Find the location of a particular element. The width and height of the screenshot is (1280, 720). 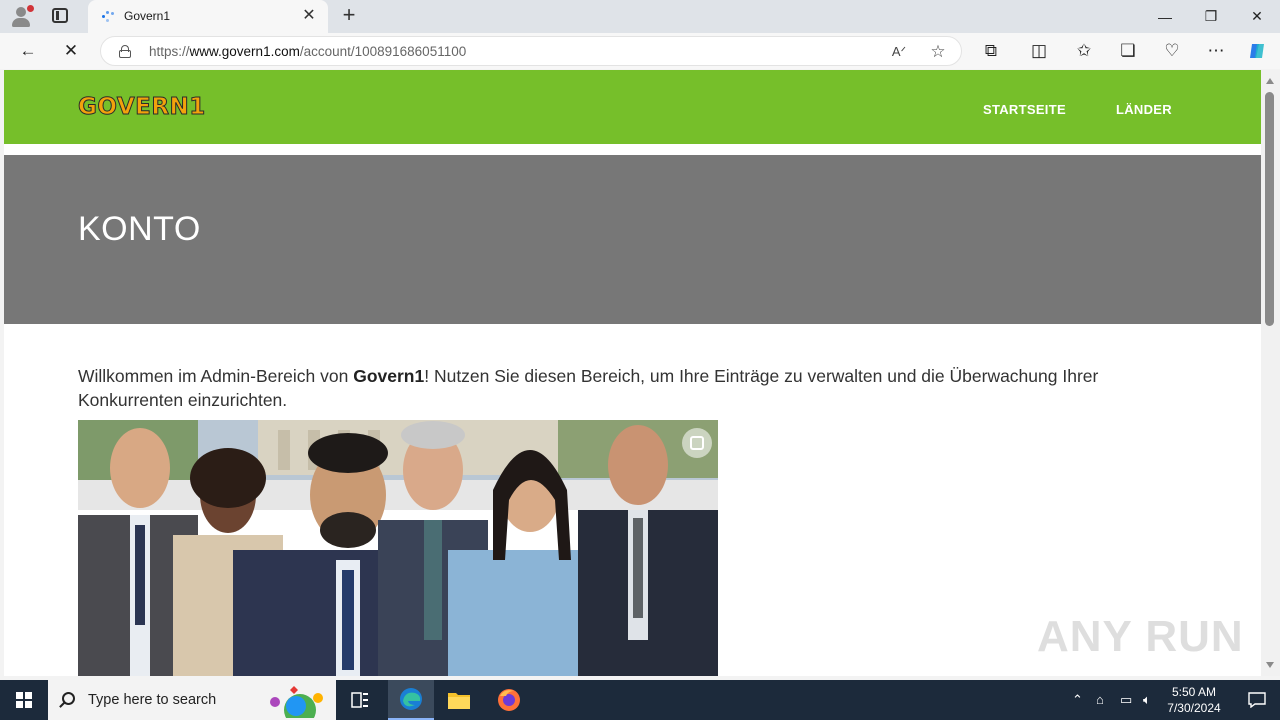

tab-title: Govern1 is located at coordinates (147, 16).